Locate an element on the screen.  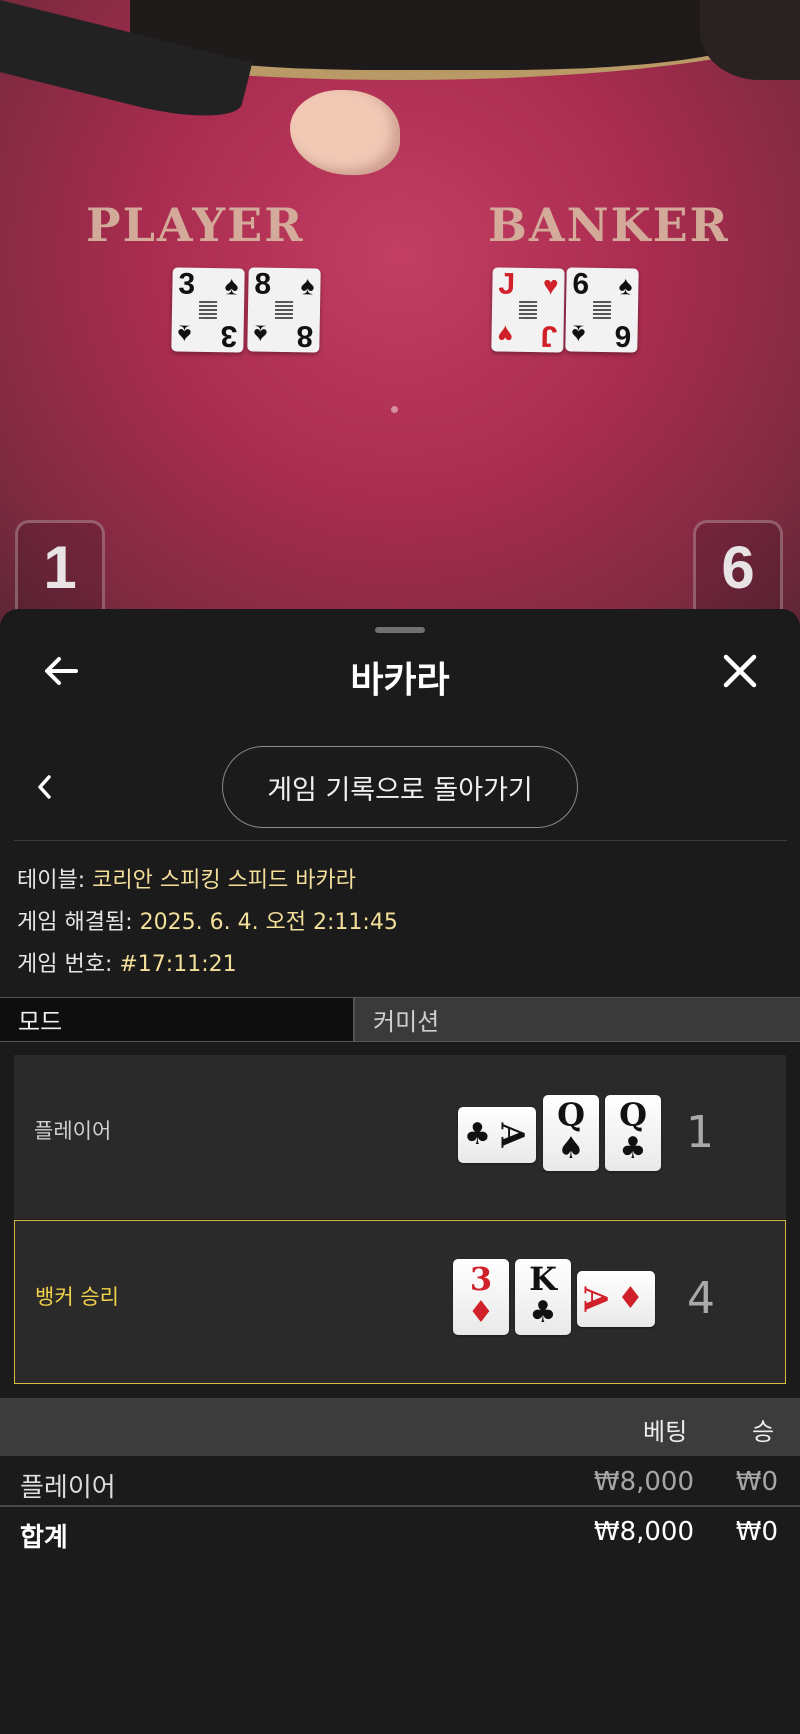
table-info-value: 코리안 스피킹 스피드 바카라 is located at coordinates (224, 880).